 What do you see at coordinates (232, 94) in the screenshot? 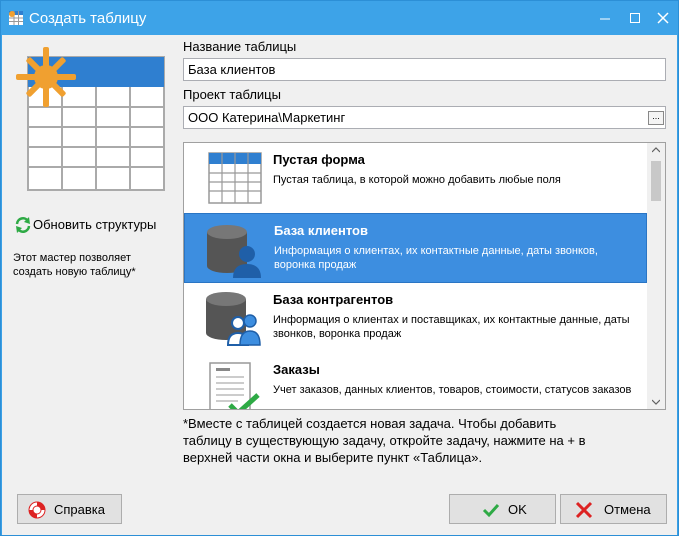
I see `table-project-label: Проект таблицы` at bounding box center [232, 94].